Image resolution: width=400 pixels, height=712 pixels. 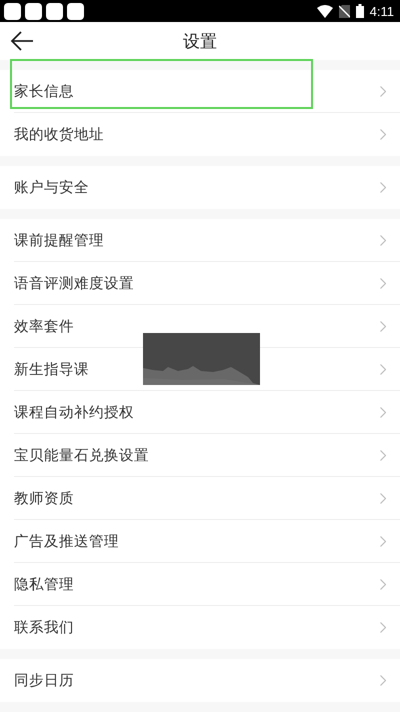 What do you see at coordinates (344, 11) in the screenshot?
I see `no-sim-icon` at bounding box center [344, 11].